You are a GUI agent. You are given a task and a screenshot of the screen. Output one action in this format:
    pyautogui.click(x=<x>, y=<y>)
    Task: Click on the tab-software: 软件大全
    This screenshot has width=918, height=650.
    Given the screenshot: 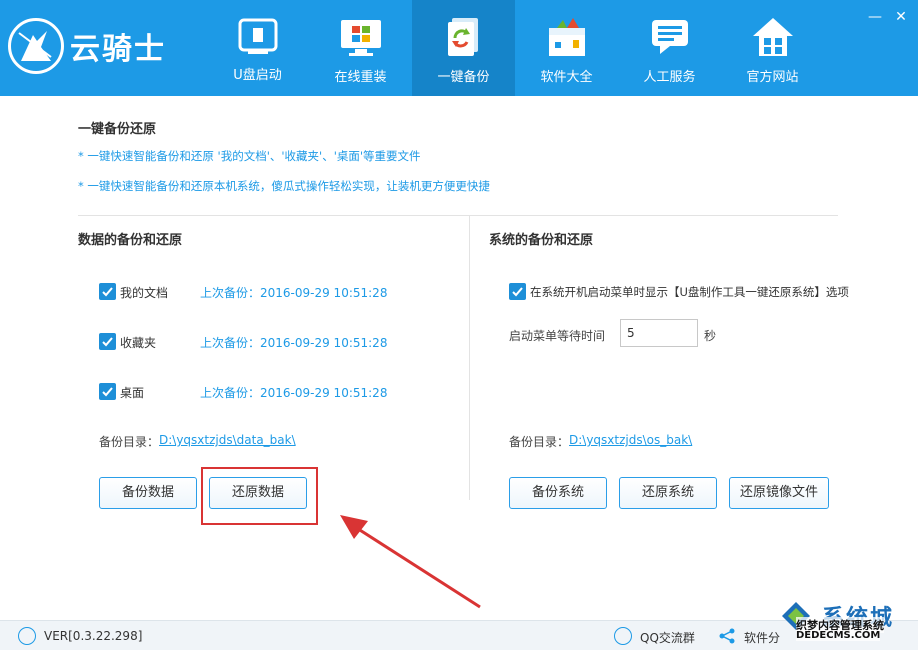 What is the action you would take?
    pyautogui.click(x=566, y=48)
    